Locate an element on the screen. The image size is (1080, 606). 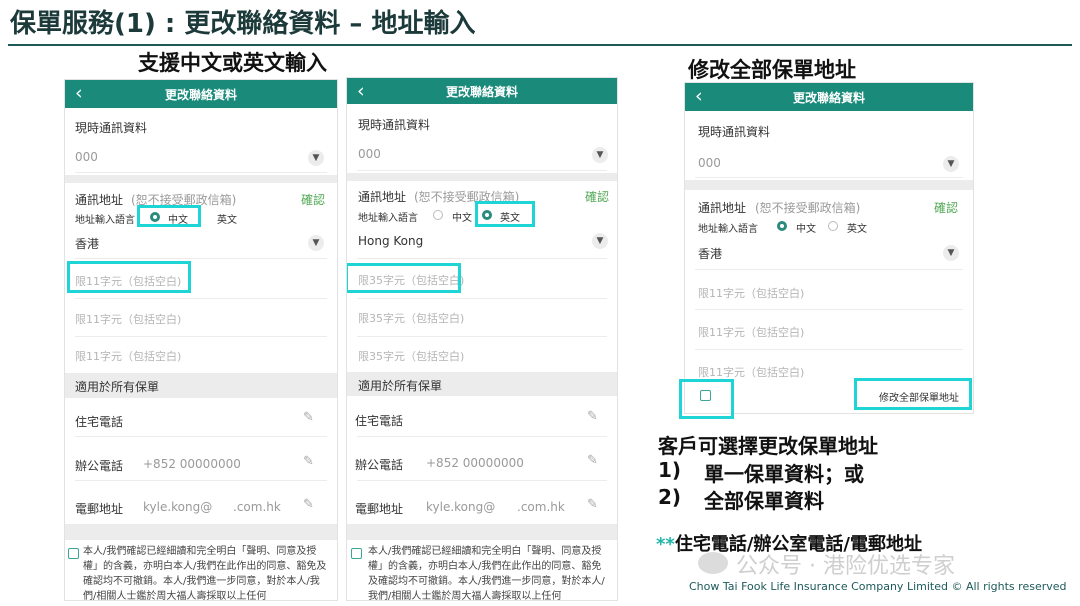
title-divider is located at coordinates (540, 45).